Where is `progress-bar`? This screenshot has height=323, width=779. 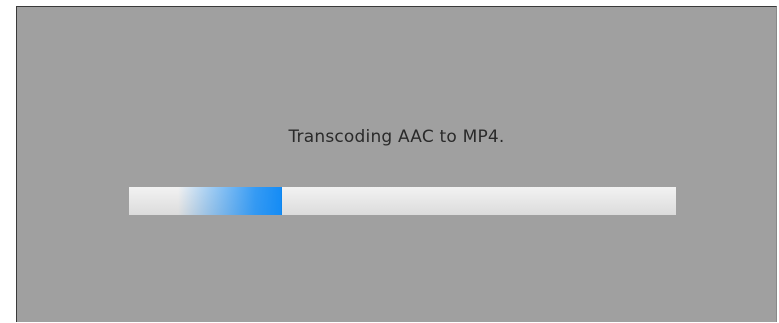 progress-bar is located at coordinates (402, 201).